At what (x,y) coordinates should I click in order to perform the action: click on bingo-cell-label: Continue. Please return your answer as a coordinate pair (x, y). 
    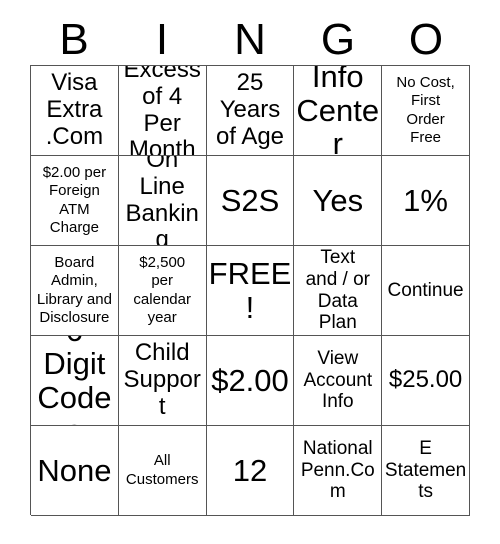
    Looking at the image, I should click on (425, 290).